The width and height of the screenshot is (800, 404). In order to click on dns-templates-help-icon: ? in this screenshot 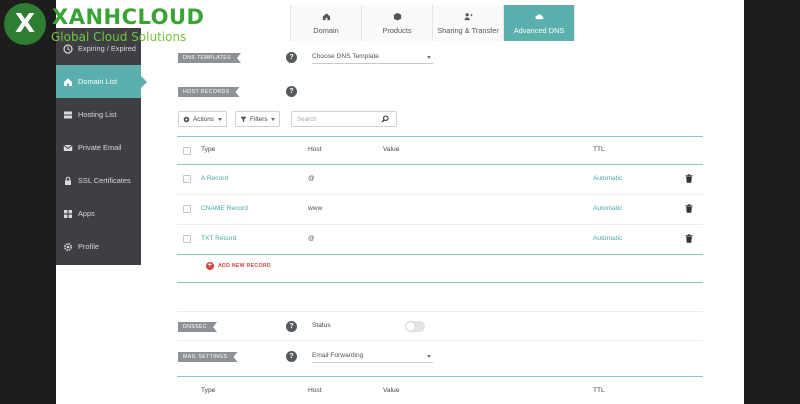, I will do `click(291, 57)`.